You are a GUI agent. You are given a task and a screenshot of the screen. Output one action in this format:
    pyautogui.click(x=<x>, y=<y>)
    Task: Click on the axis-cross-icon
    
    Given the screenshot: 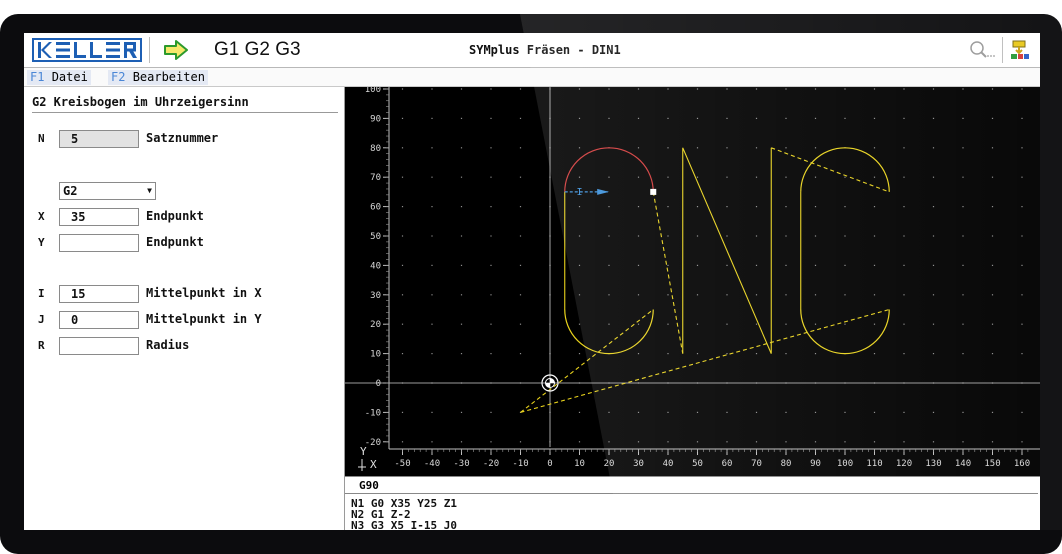 What is the action you would take?
    pyautogui.click(x=362, y=465)
    